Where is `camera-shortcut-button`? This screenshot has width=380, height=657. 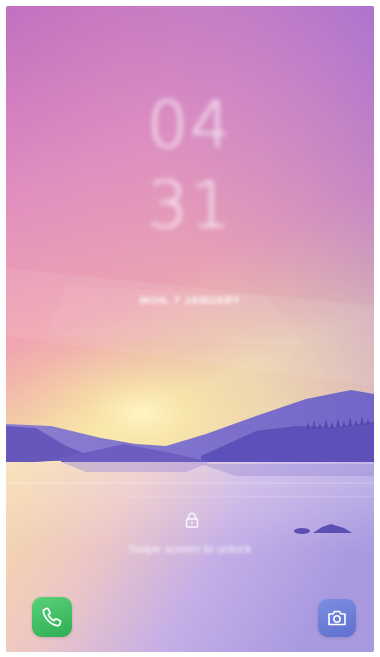
camera-shortcut-button is located at coordinates (337, 618).